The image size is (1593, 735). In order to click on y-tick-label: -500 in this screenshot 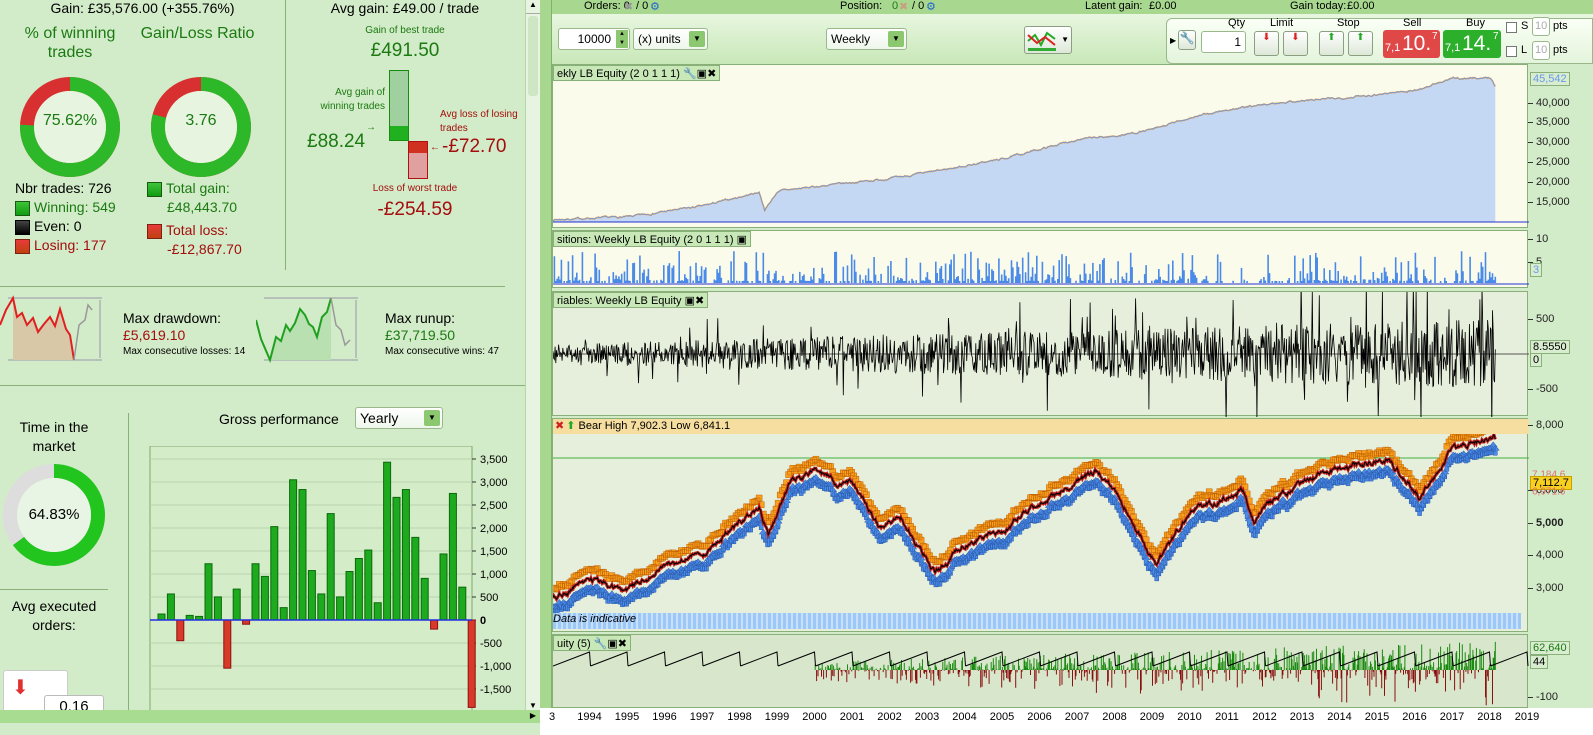, I will do `click(491, 644)`.